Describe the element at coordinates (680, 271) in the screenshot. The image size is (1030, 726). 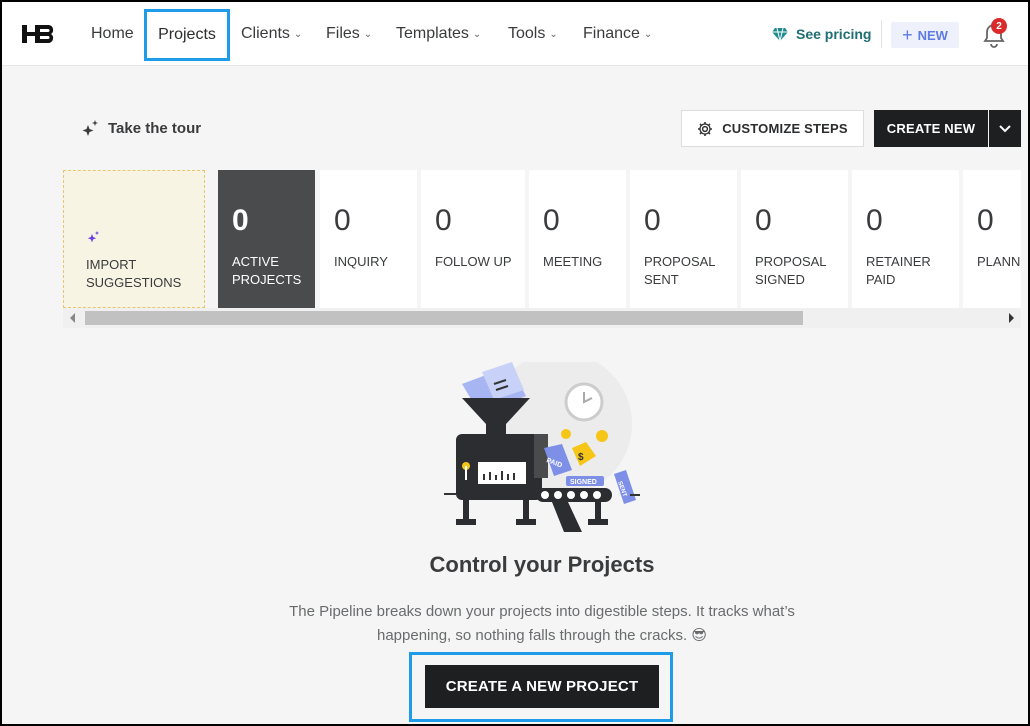
I see `stage-name: PROPOSAL SENT` at that location.